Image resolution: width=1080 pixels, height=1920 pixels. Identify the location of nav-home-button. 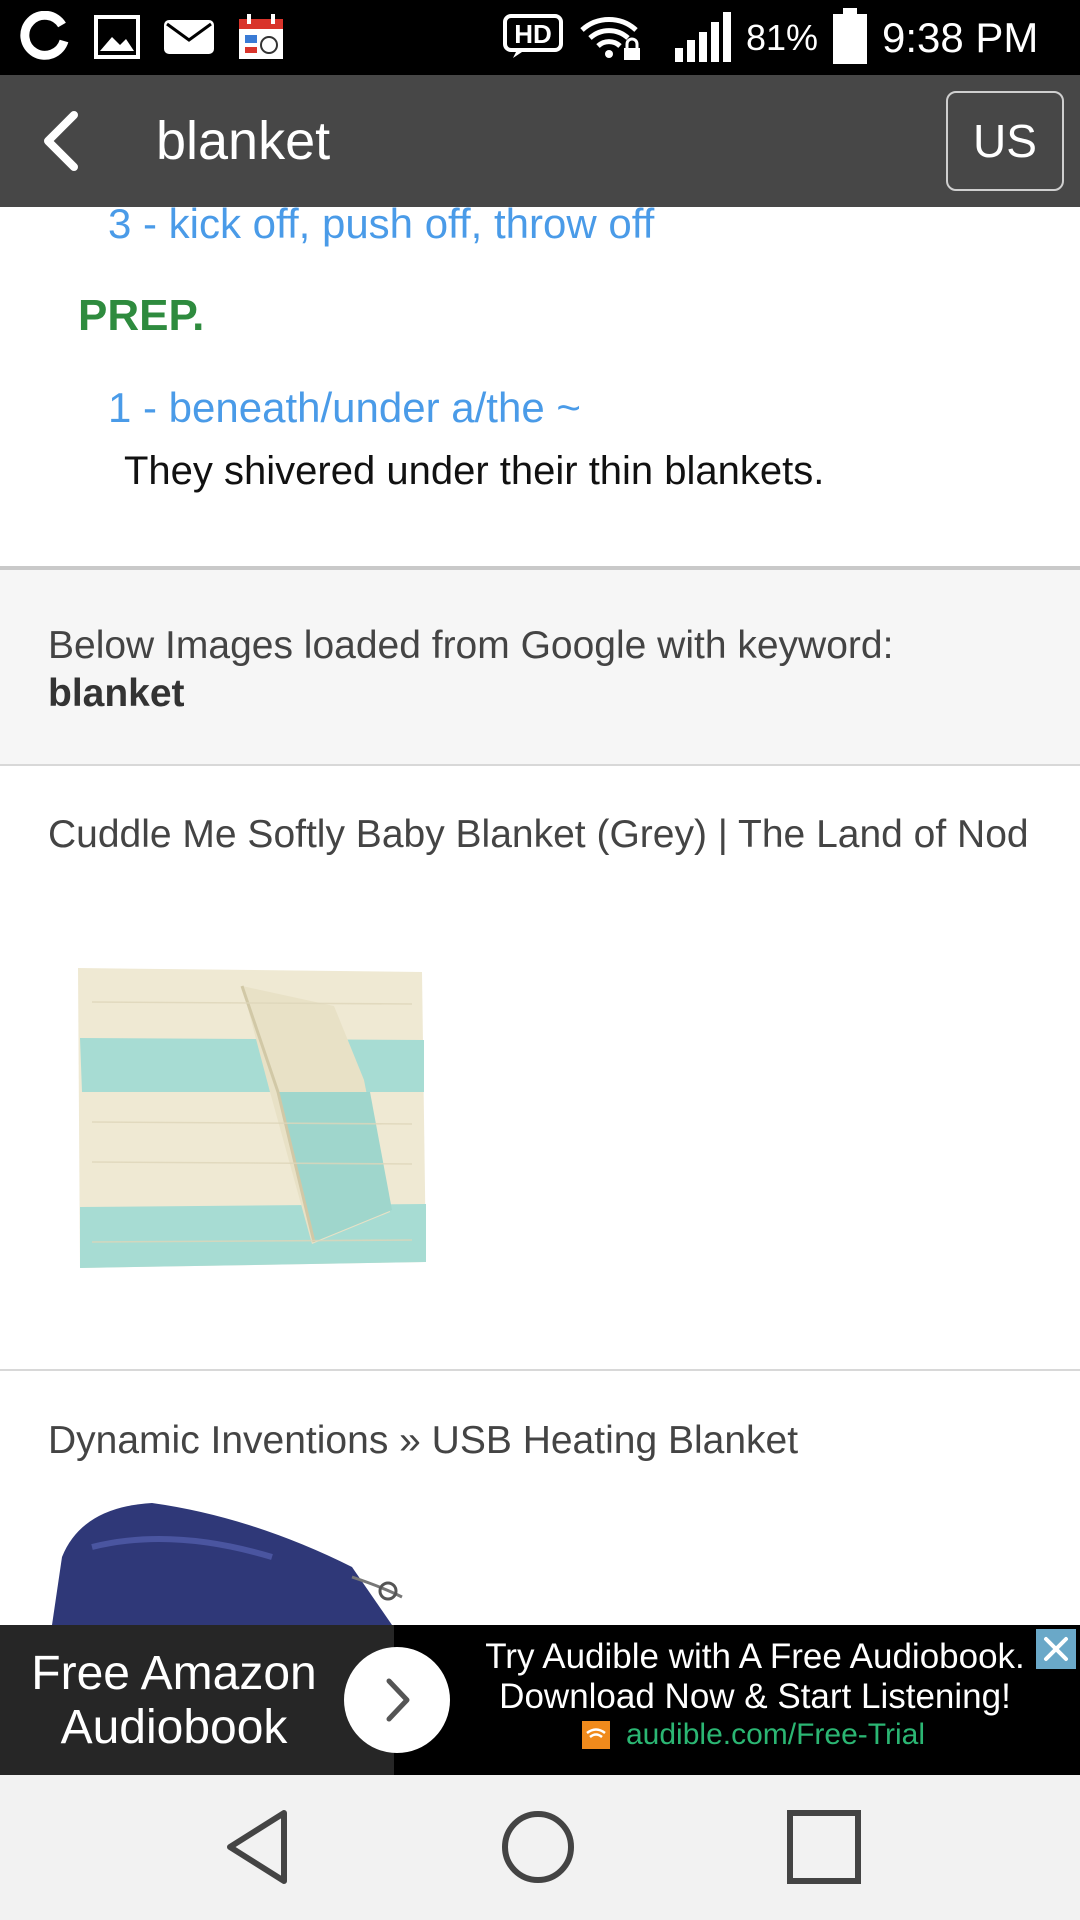
(538, 1847).